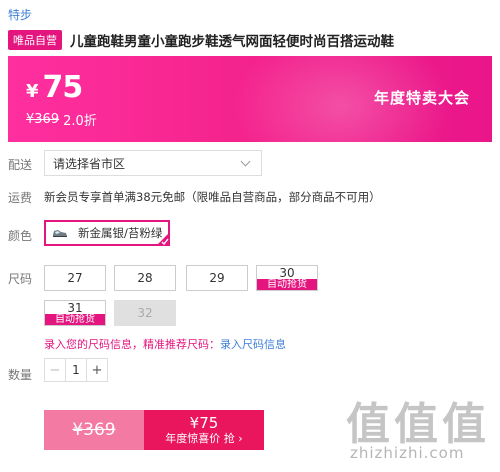 The height and width of the screenshot is (472, 500). What do you see at coordinates (35, 40) in the screenshot?
I see `vip-self-operated-badge: 唯品自营` at bounding box center [35, 40].